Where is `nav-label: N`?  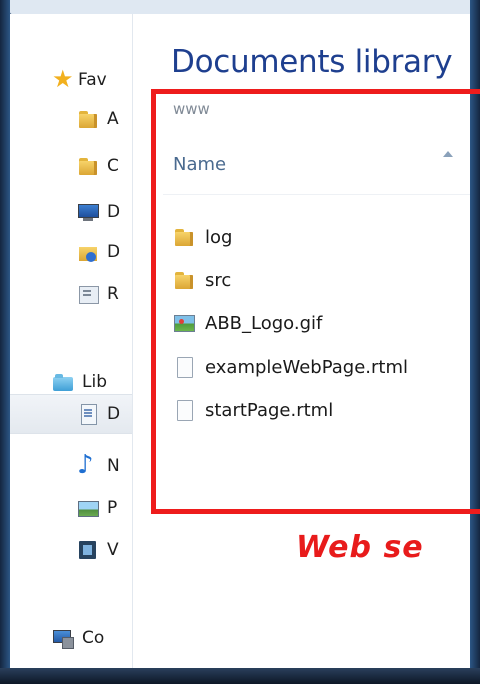 nav-label: N is located at coordinates (113, 466).